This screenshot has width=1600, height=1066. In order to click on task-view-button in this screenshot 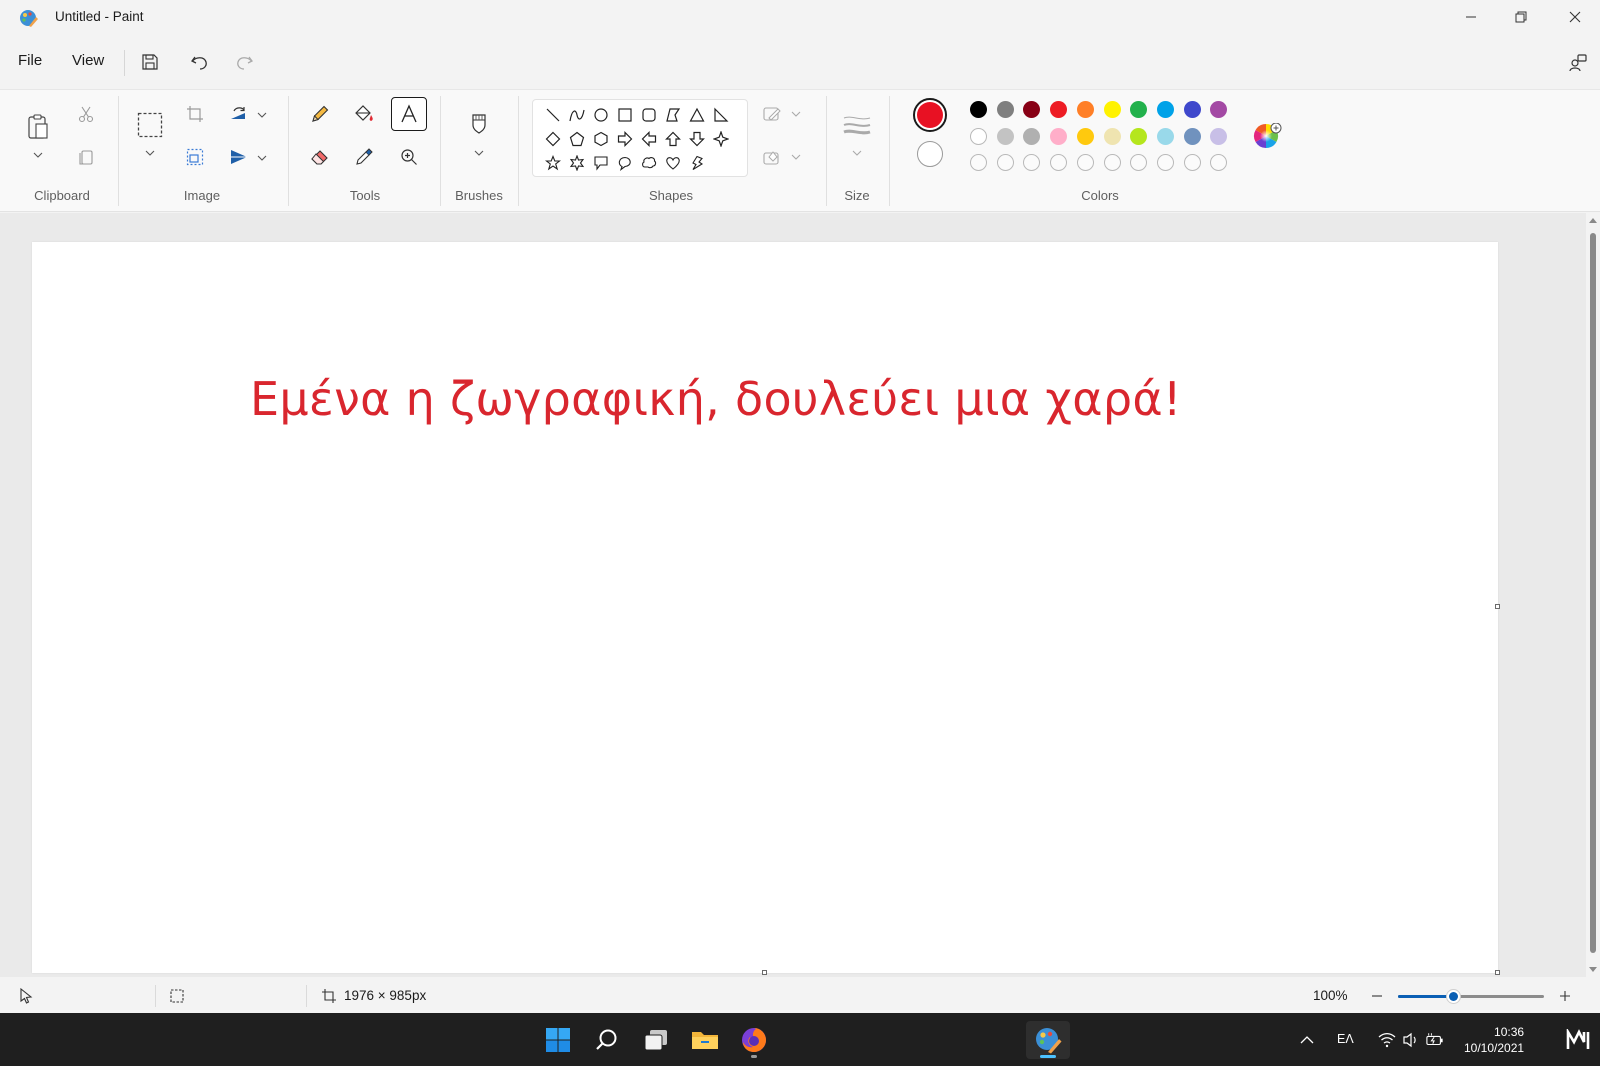, I will do `click(656, 1040)`.